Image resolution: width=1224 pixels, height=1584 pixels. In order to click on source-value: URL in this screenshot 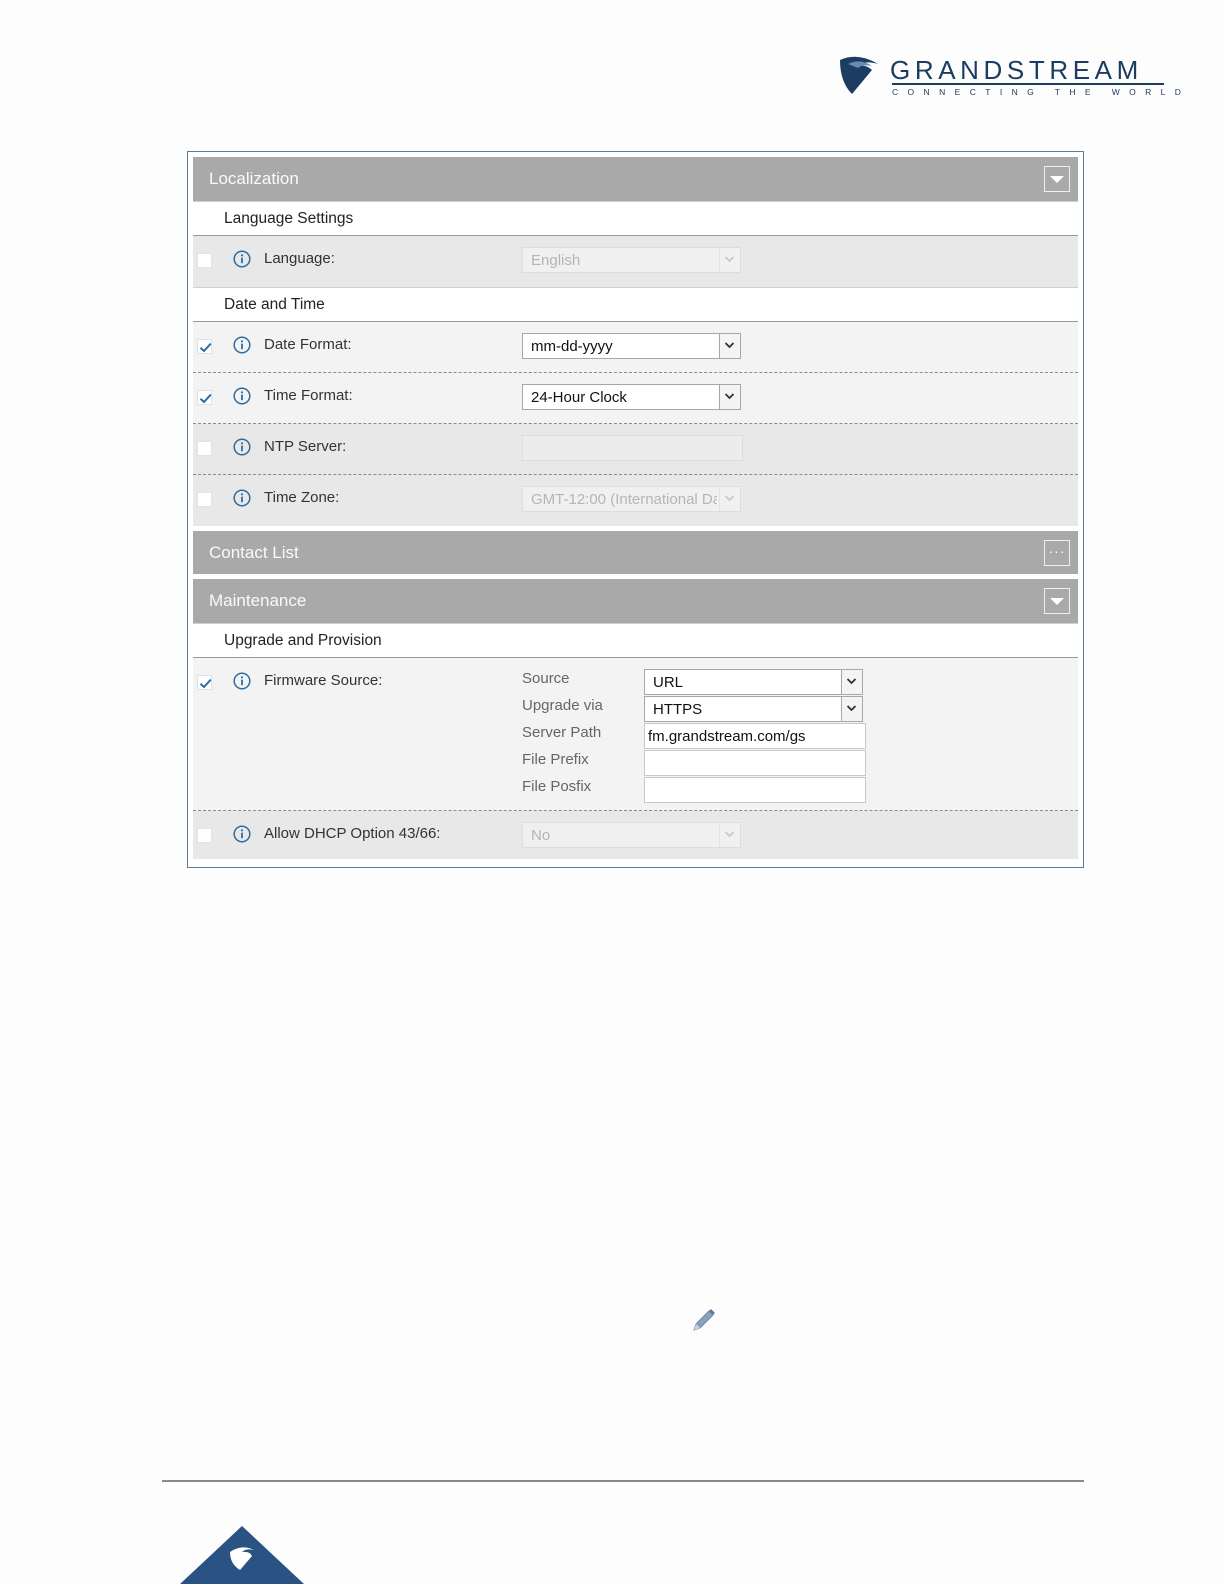, I will do `click(668, 682)`.